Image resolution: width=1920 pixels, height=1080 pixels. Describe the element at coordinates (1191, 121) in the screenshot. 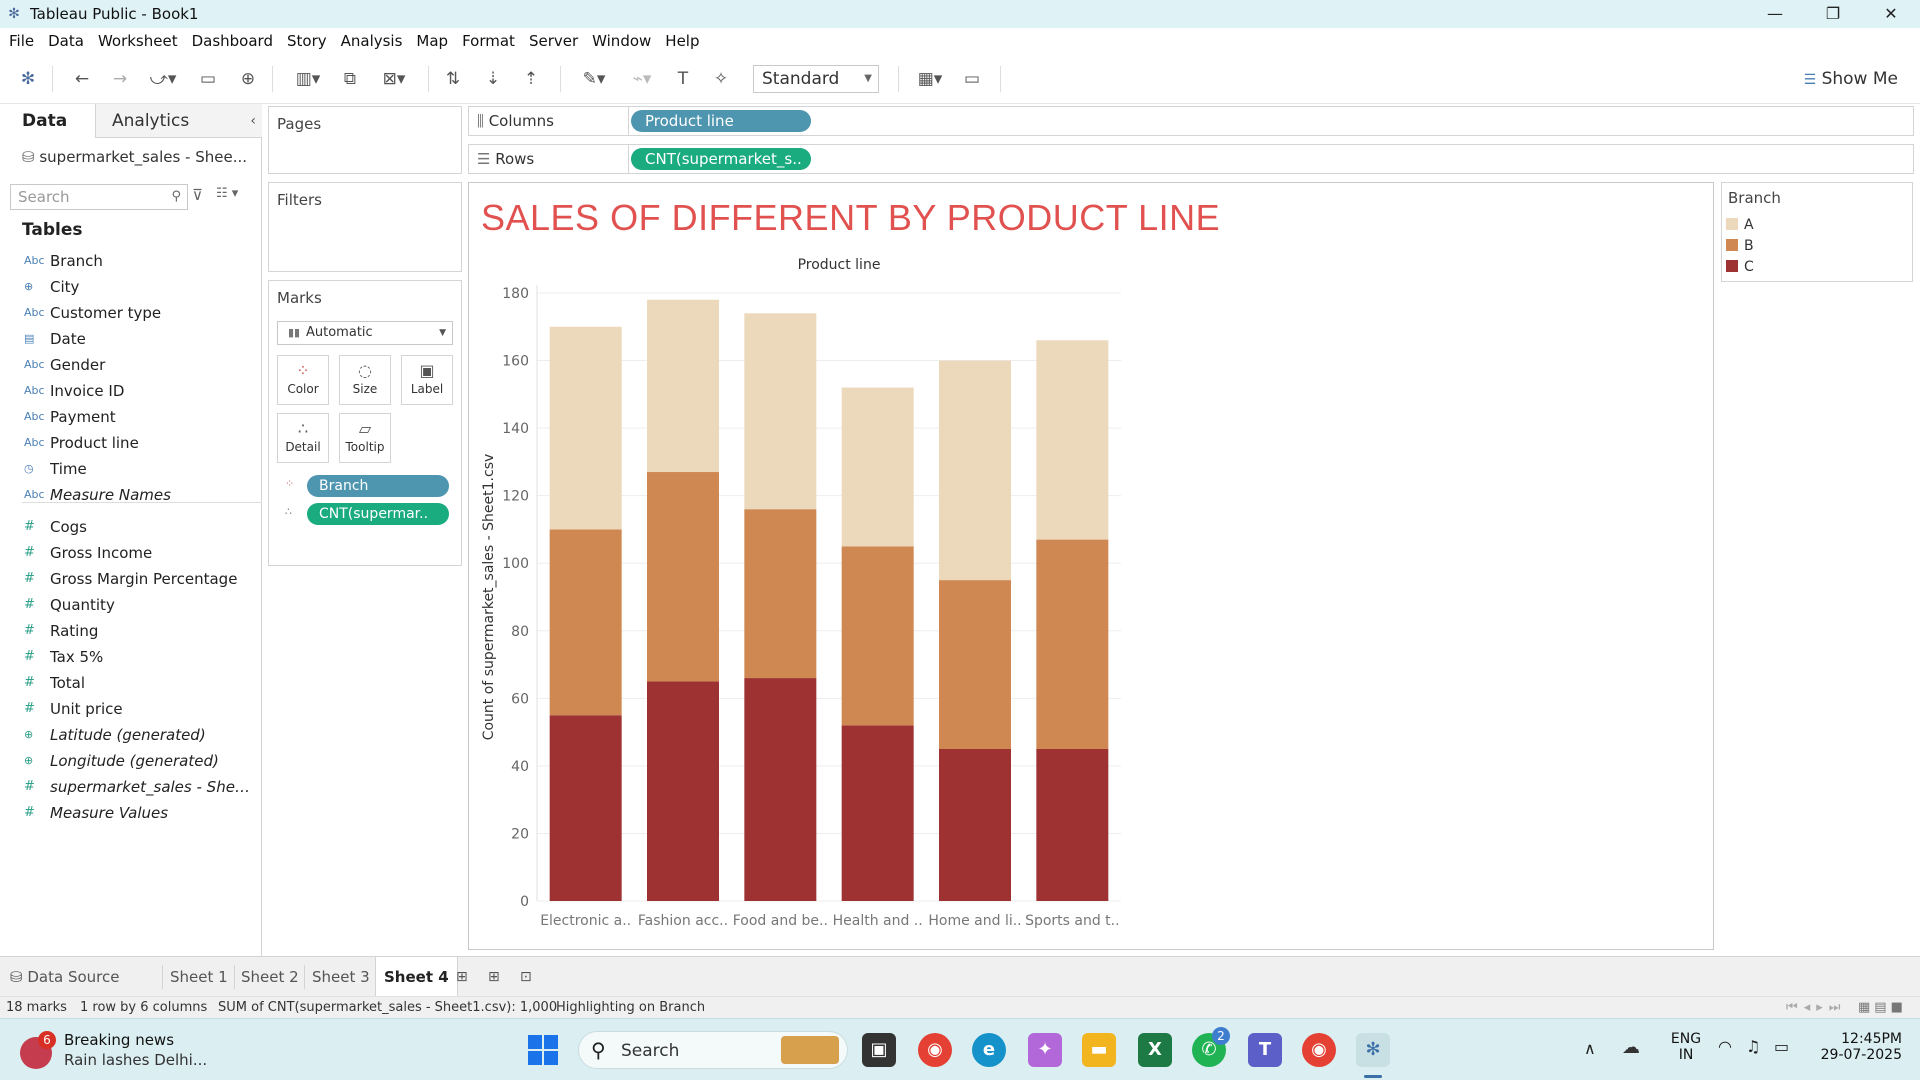

I see `columns-shelf: ⫼ Columns Product line` at that location.